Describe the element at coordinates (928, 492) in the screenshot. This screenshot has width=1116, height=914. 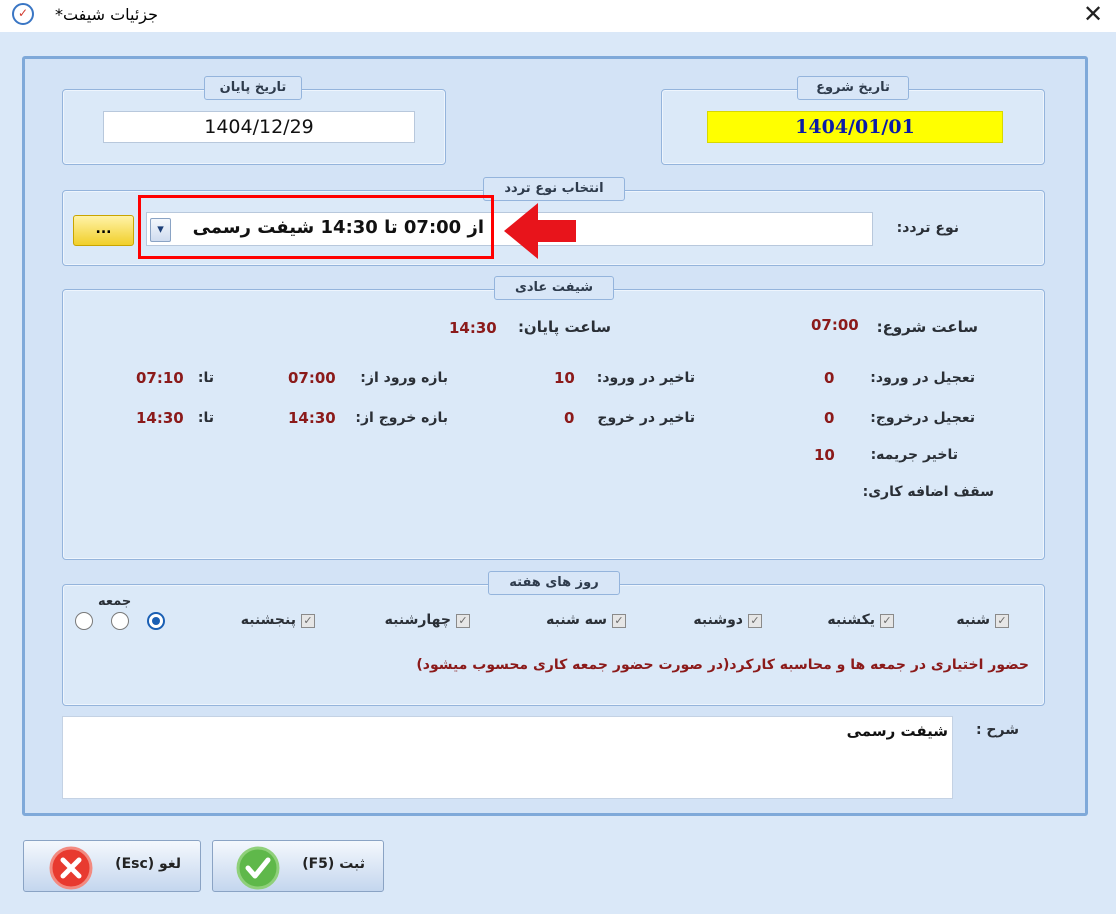
I see `overtime-cap-label: سقف اضافه کاری:` at that location.